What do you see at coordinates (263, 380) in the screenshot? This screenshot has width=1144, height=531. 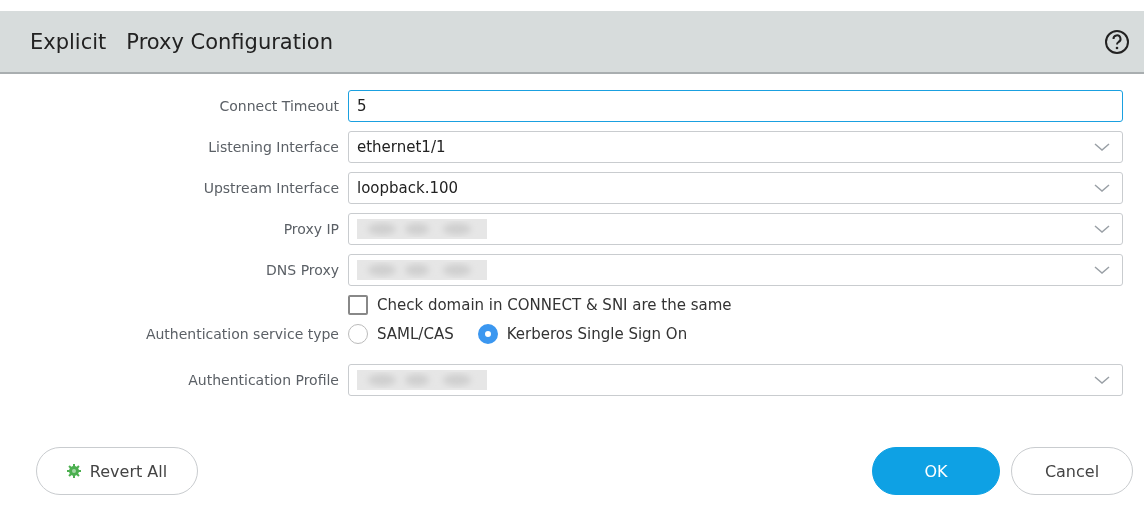 I see `field-label: Authentication Profile` at bounding box center [263, 380].